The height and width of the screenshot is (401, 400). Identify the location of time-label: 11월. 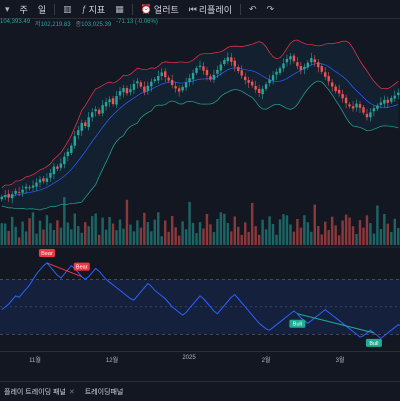
(35, 361).